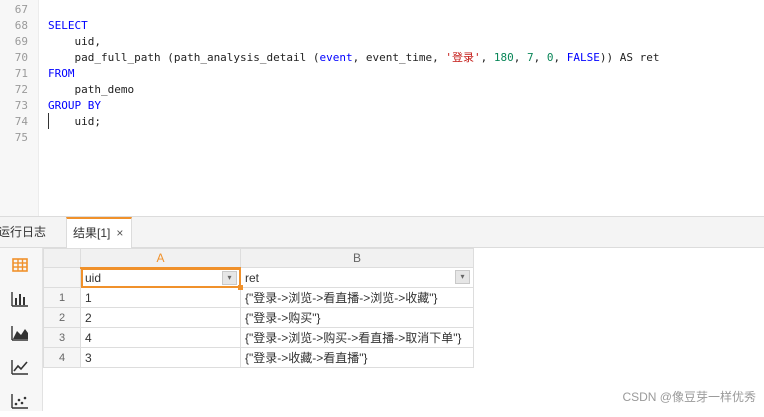 Image resolution: width=764 pixels, height=417 pixels. What do you see at coordinates (503, 57) in the screenshot?
I see `code-token: 180` at bounding box center [503, 57].